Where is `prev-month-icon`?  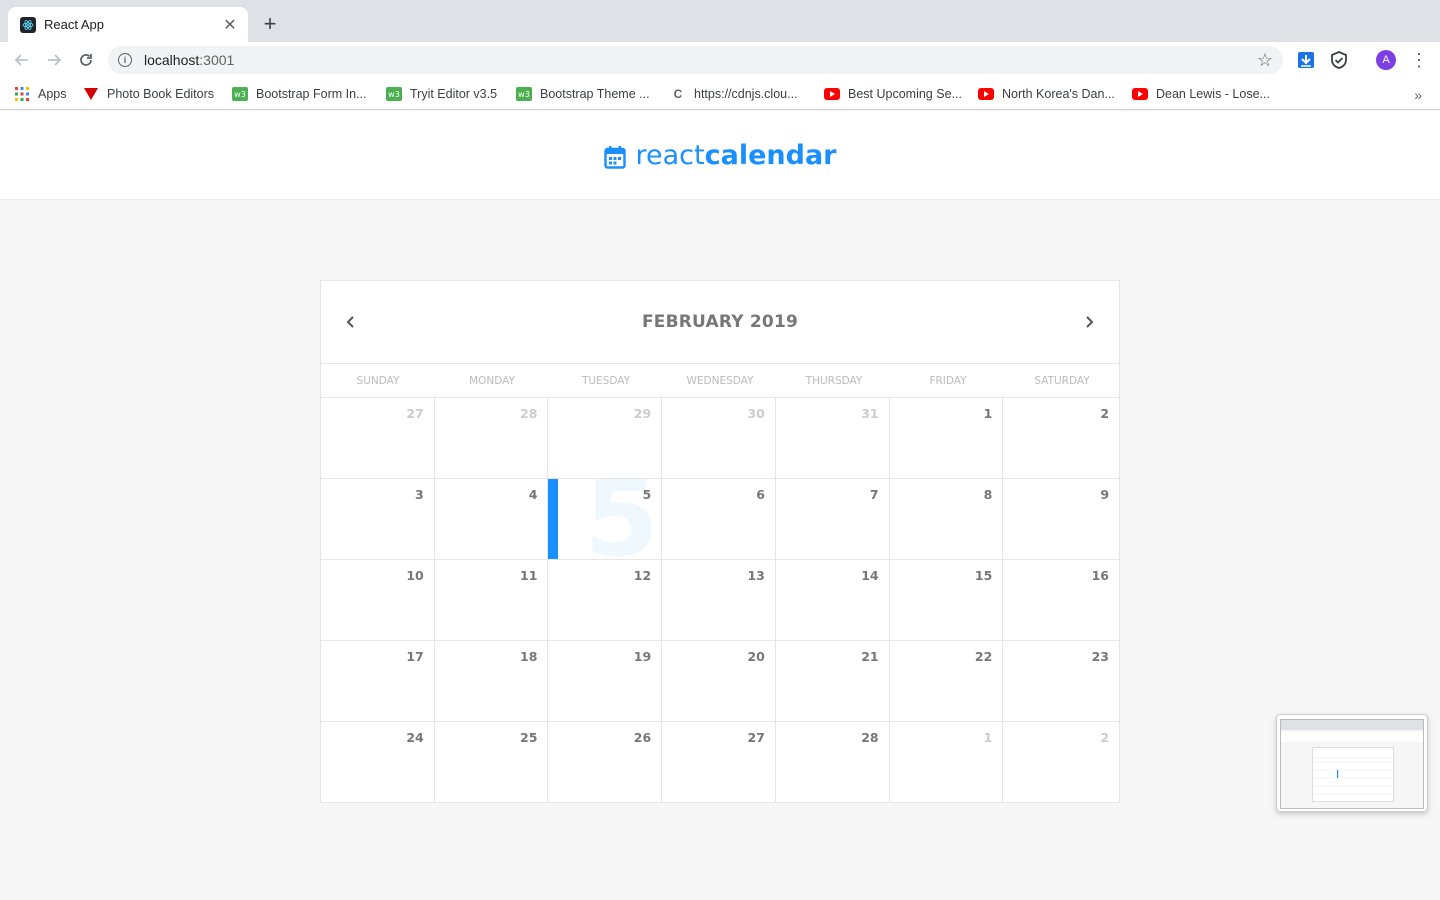
prev-month-icon is located at coordinates (351, 322).